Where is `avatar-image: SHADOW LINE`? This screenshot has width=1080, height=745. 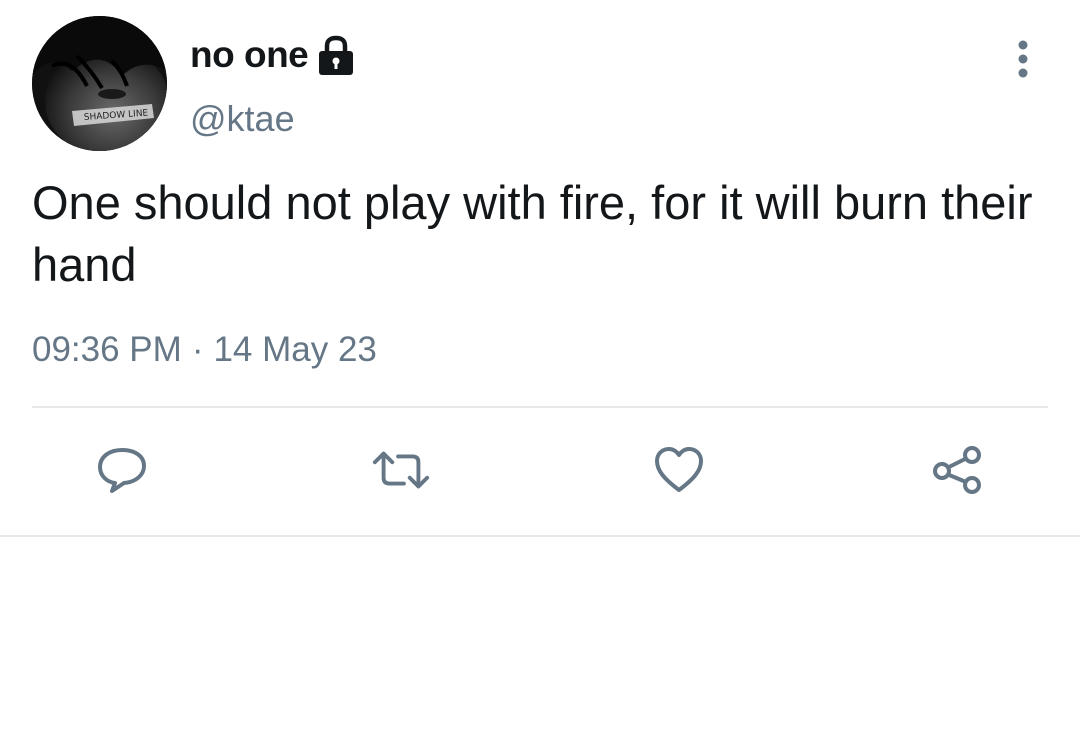 avatar-image: SHADOW LINE is located at coordinates (99, 83).